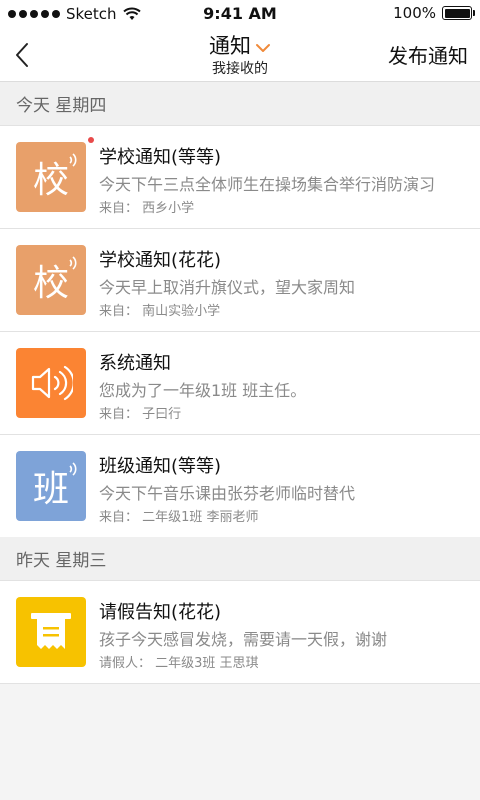 The image size is (480, 800). What do you see at coordinates (428, 54) in the screenshot?
I see `publish-notice-button: 发布通知` at bounding box center [428, 54].